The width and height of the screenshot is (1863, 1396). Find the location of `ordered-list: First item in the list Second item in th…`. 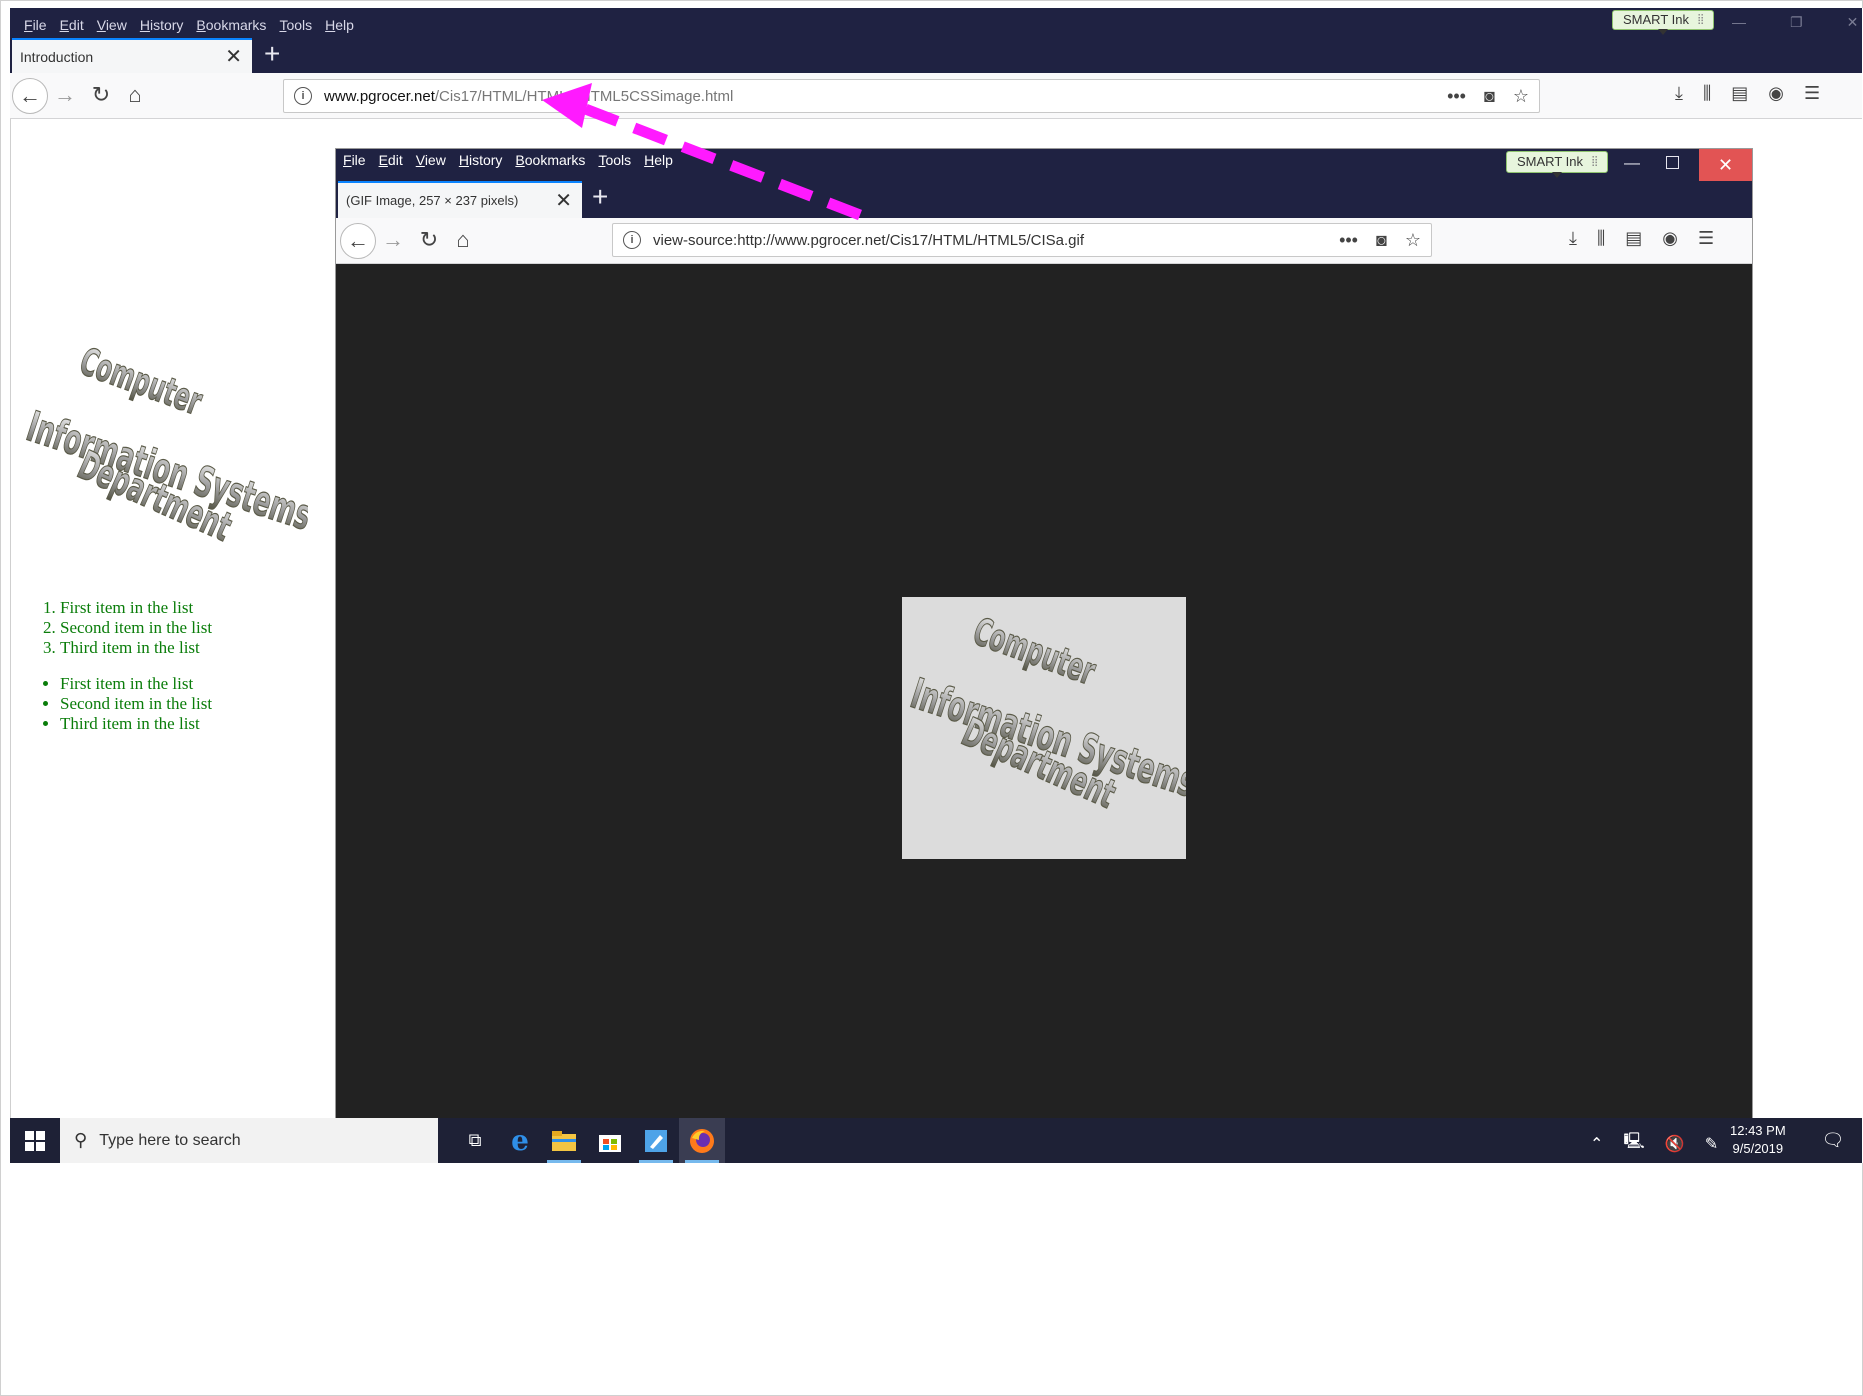

ordered-list: First item in the list Second item in th… is located at coordinates (126, 628).